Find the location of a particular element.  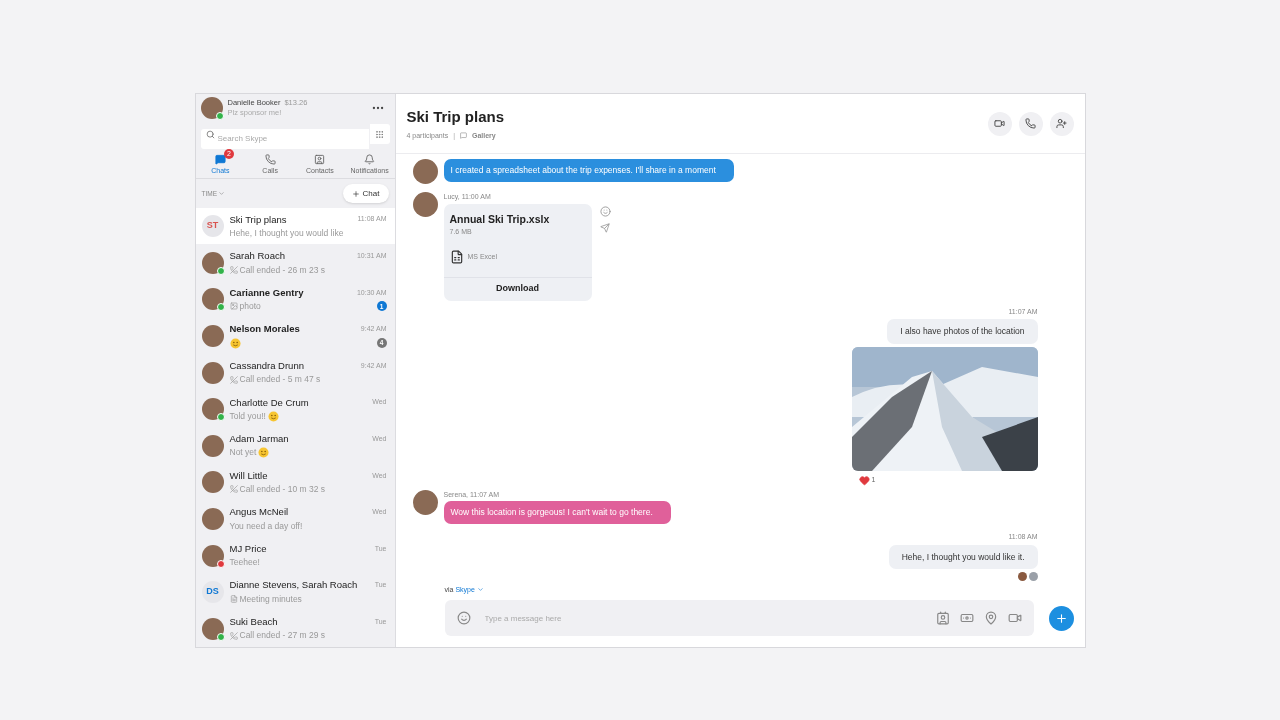

search-icon is located at coordinates (210, 134).